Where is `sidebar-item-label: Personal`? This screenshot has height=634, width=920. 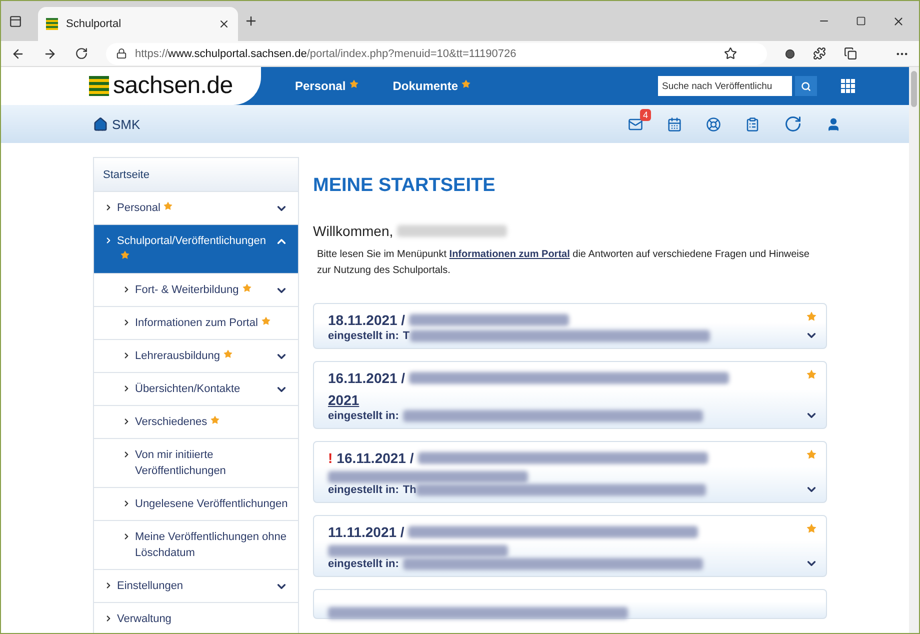
sidebar-item-label: Personal is located at coordinates (138, 208).